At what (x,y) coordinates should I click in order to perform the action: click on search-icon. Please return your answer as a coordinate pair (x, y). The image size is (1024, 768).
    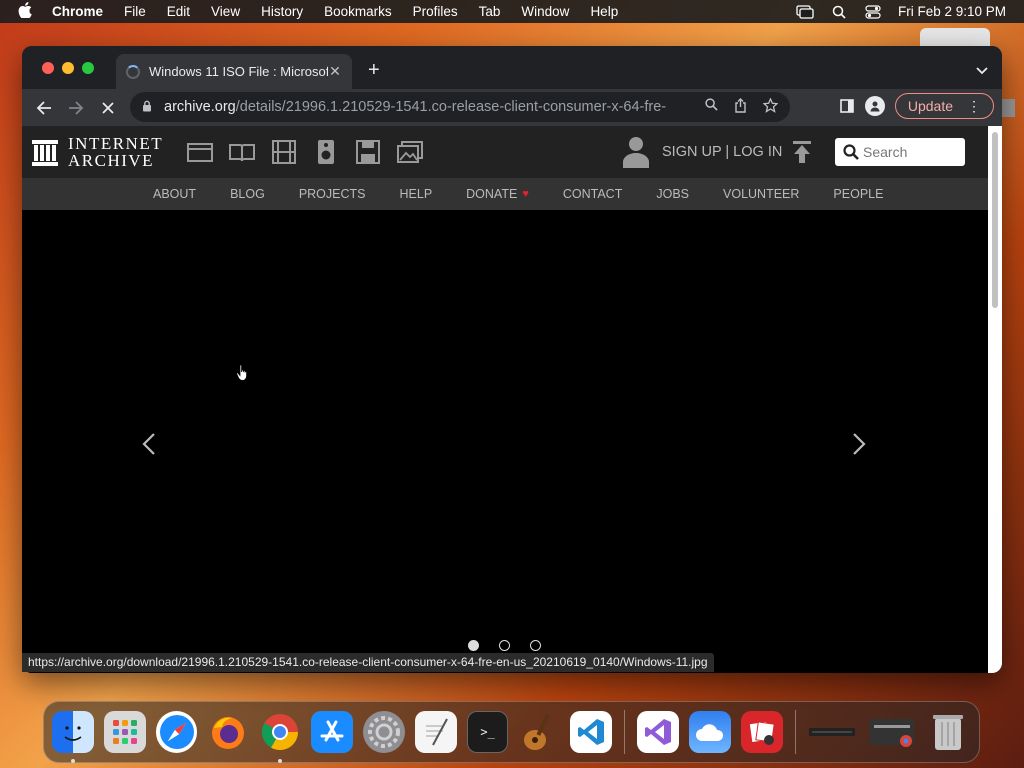
    Looking at the image, I should click on (711, 107).